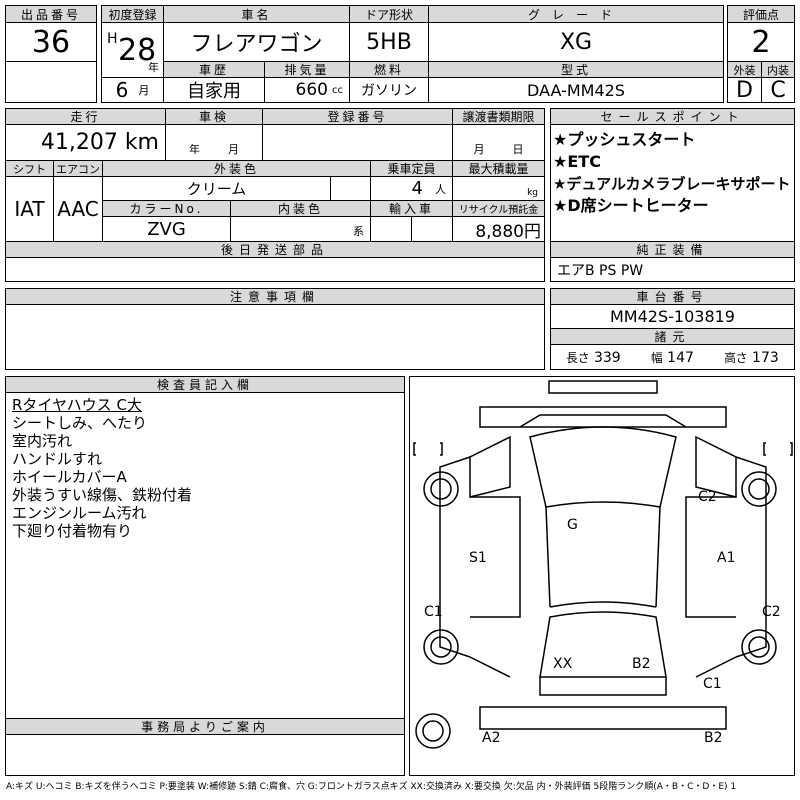 This screenshot has height=800, width=800. I want to click on sales-point: ★プッシュスタート, so click(624, 139).